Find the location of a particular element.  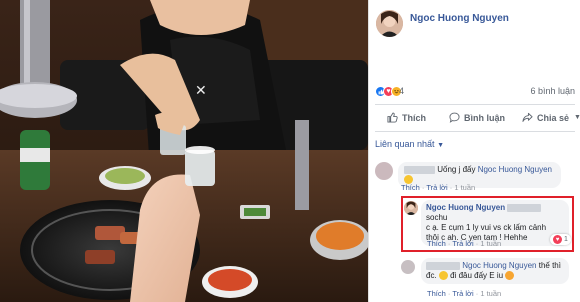

comment-count: 6 bình luận is located at coordinates (552, 91).